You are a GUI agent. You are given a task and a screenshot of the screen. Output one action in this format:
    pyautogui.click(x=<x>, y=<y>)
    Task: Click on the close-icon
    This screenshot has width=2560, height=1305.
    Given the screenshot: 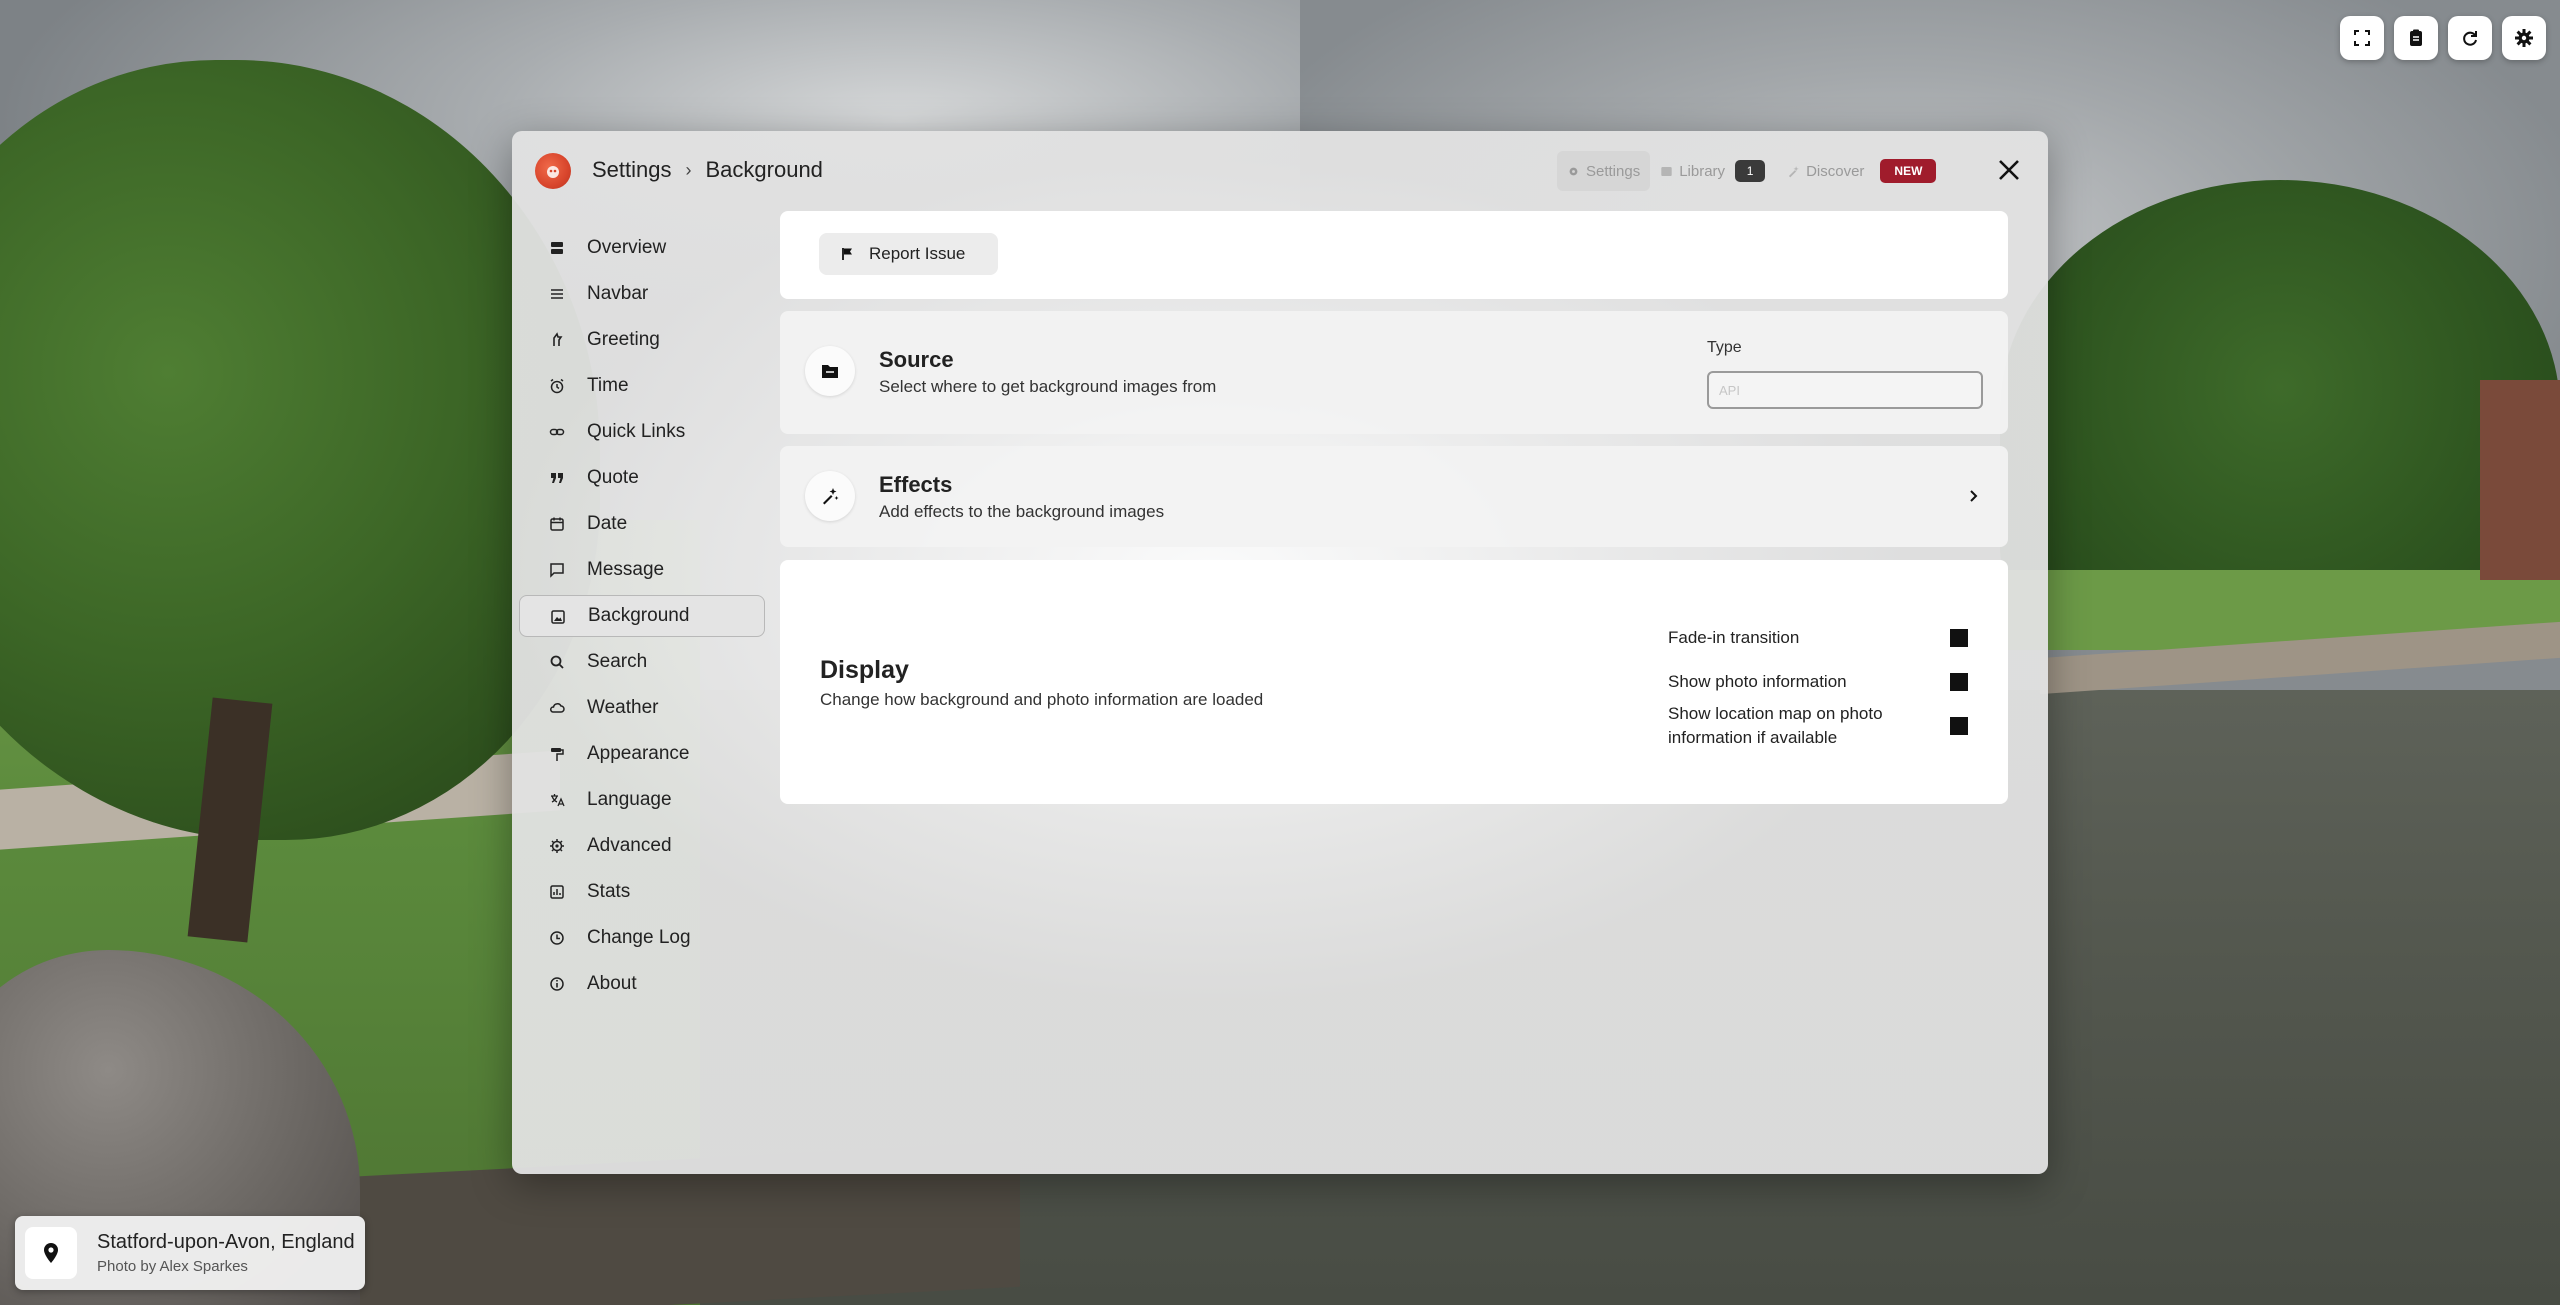 What is the action you would take?
    pyautogui.click(x=2009, y=170)
    